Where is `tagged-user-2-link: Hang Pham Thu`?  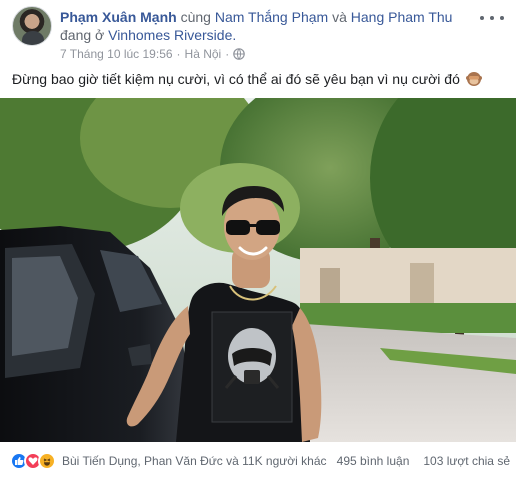
tagged-user-2-link: Hang Pham Thu is located at coordinates (402, 17).